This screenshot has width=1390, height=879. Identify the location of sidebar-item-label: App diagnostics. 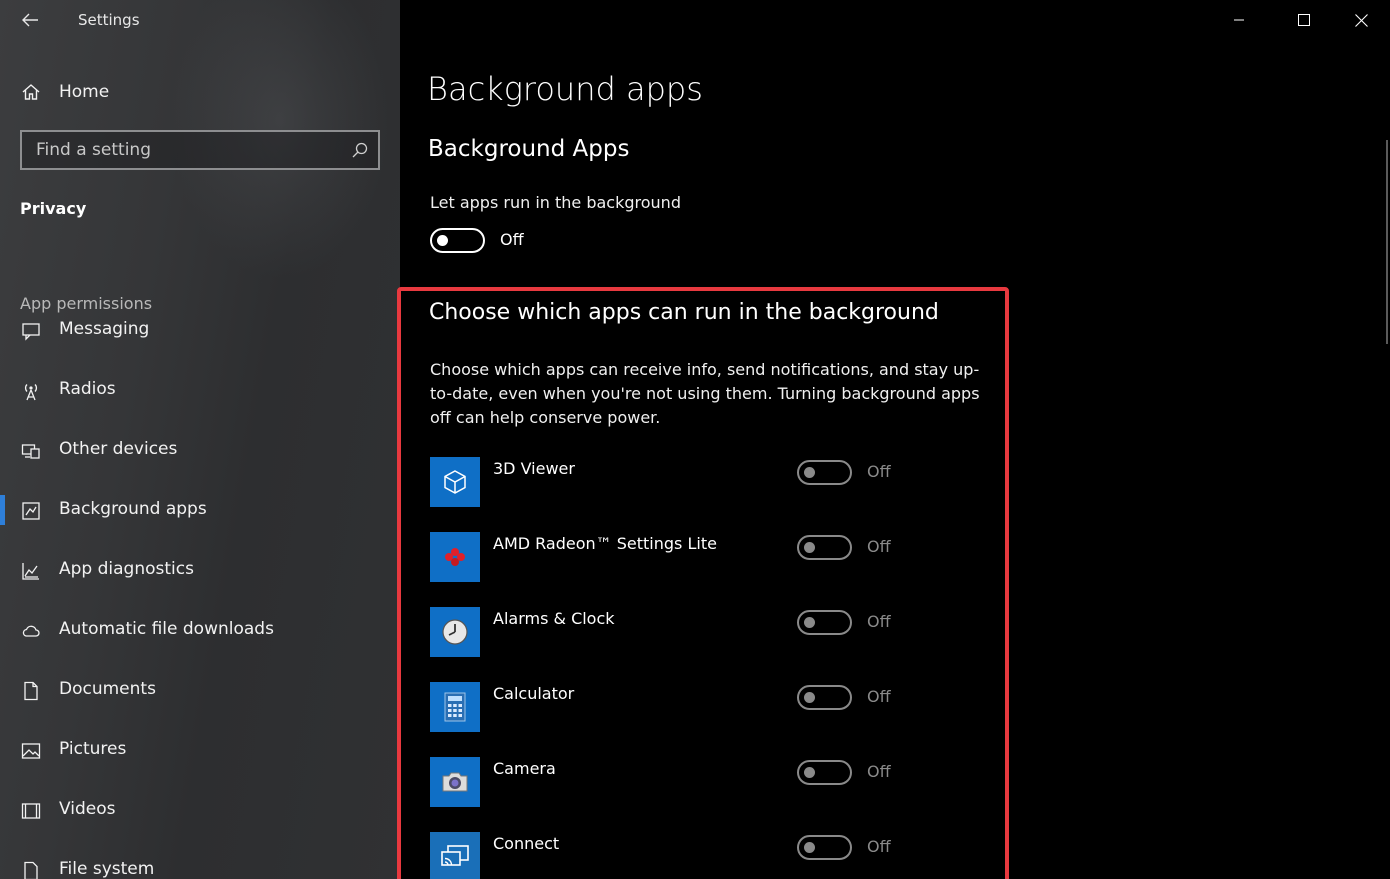
(126, 569).